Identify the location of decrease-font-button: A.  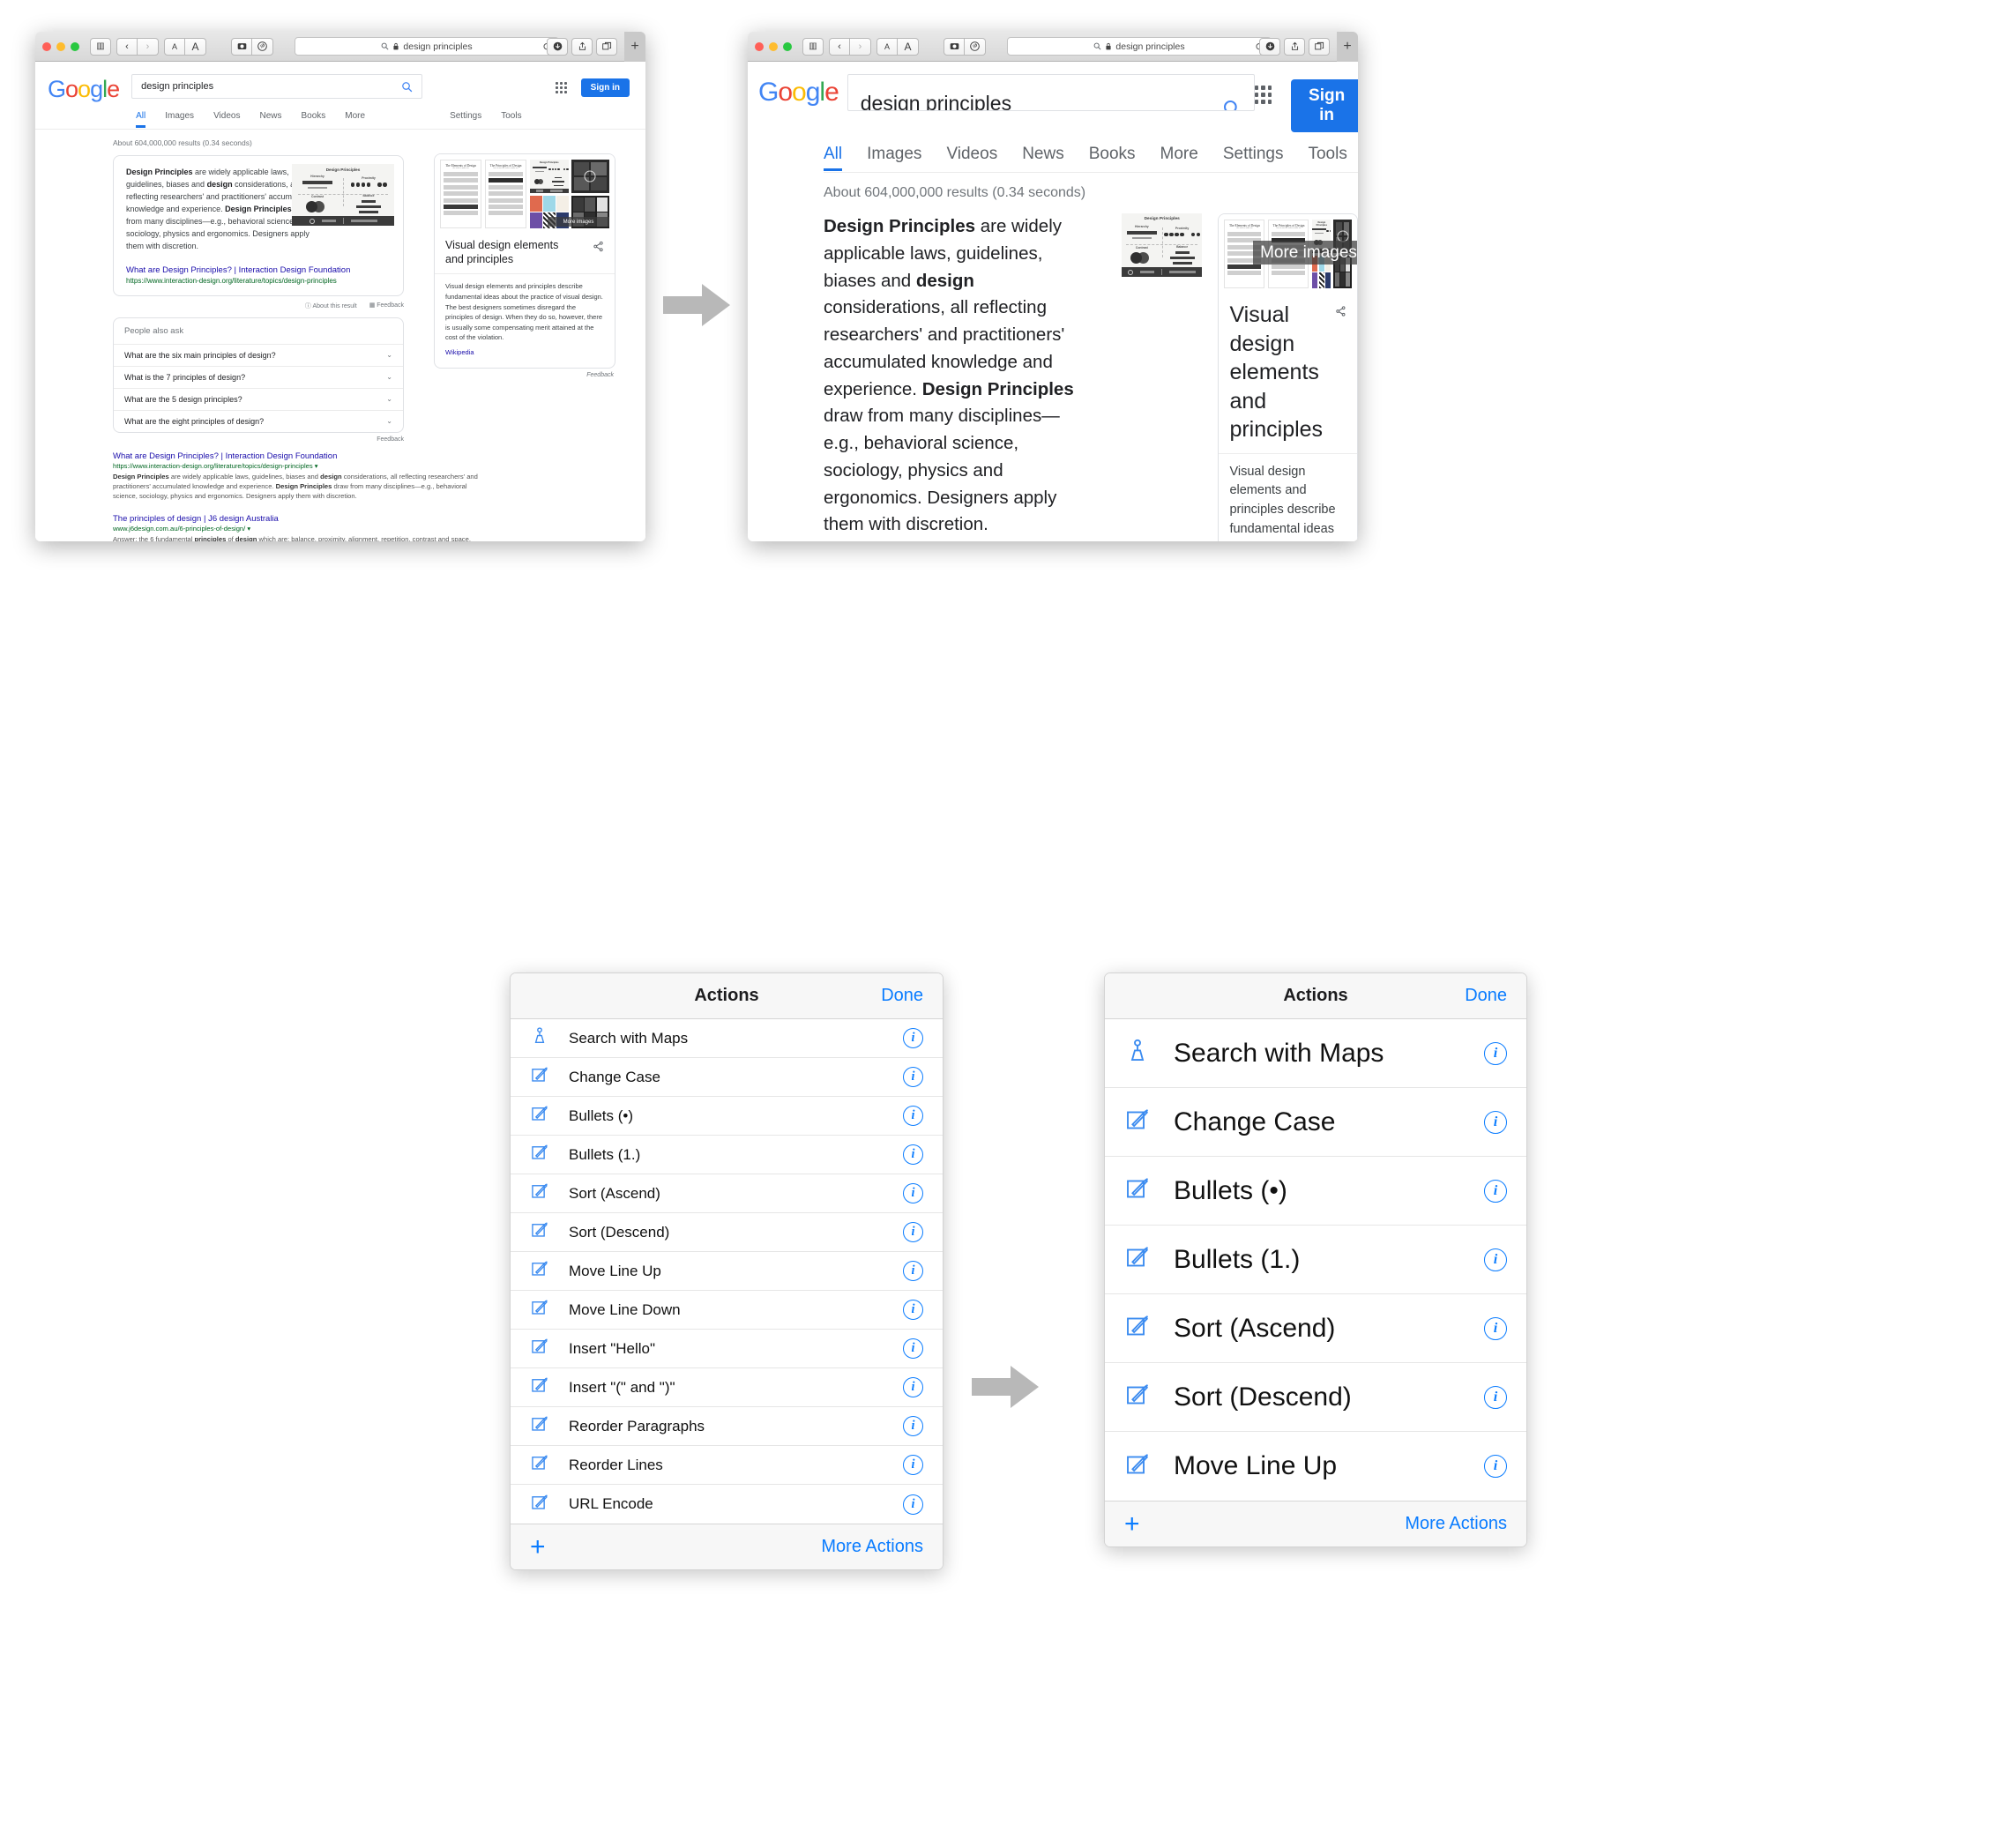
(174, 46).